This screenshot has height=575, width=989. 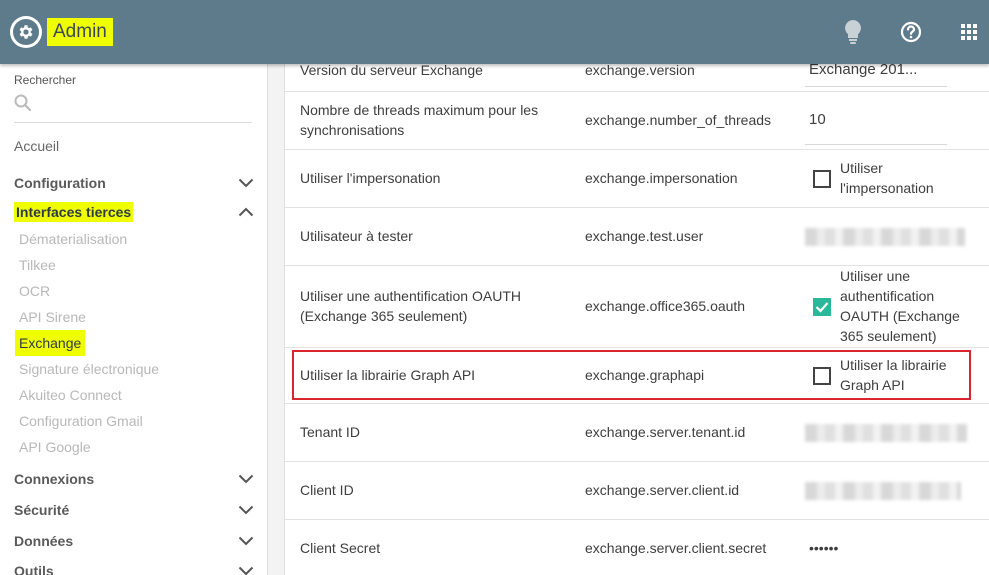 What do you see at coordinates (70, 395) in the screenshot?
I see `sidebar-item-akuiteo-connect: Akuiteo Connect` at bounding box center [70, 395].